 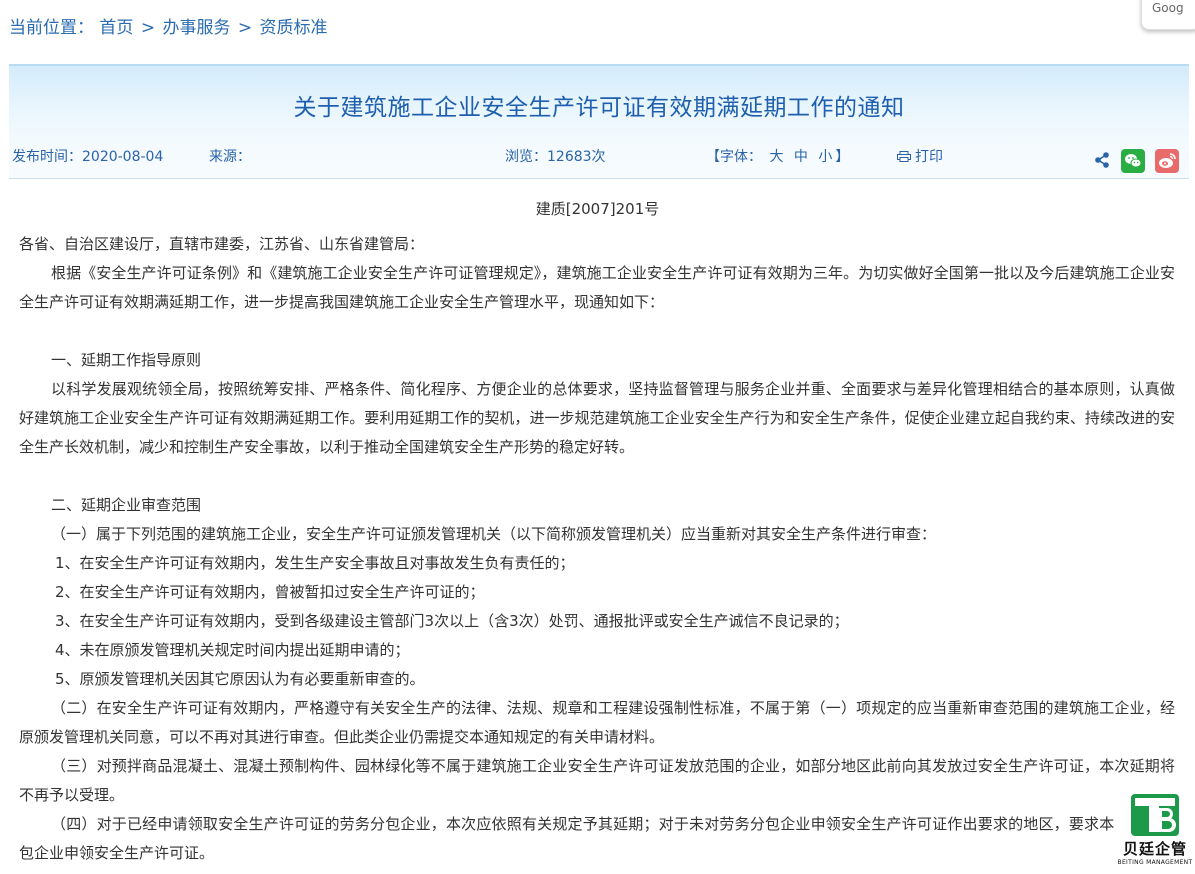 What do you see at coordinates (47, 157) in the screenshot?
I see `publish-label: 发布时间：` at bounding box center [47, 157].